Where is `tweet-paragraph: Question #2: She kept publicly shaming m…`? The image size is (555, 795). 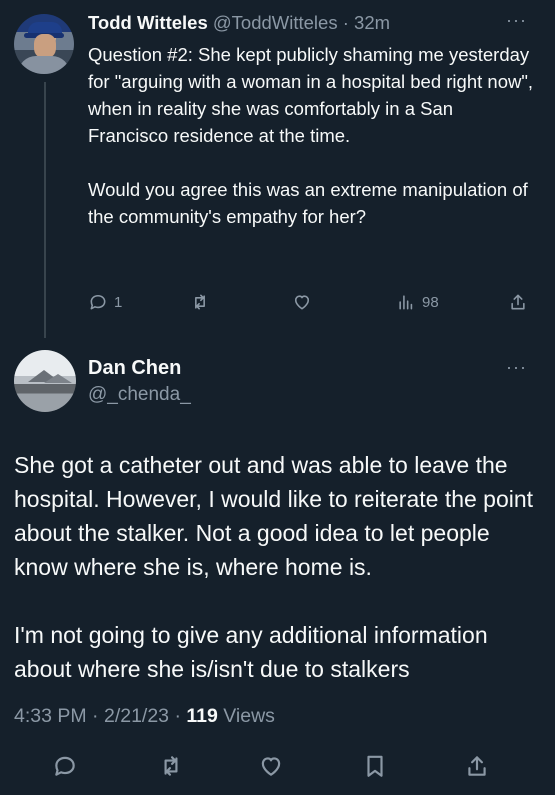 tweet-paragraph: Question #2: She kept publicly shaming m… is located at coordinates (311, 95).